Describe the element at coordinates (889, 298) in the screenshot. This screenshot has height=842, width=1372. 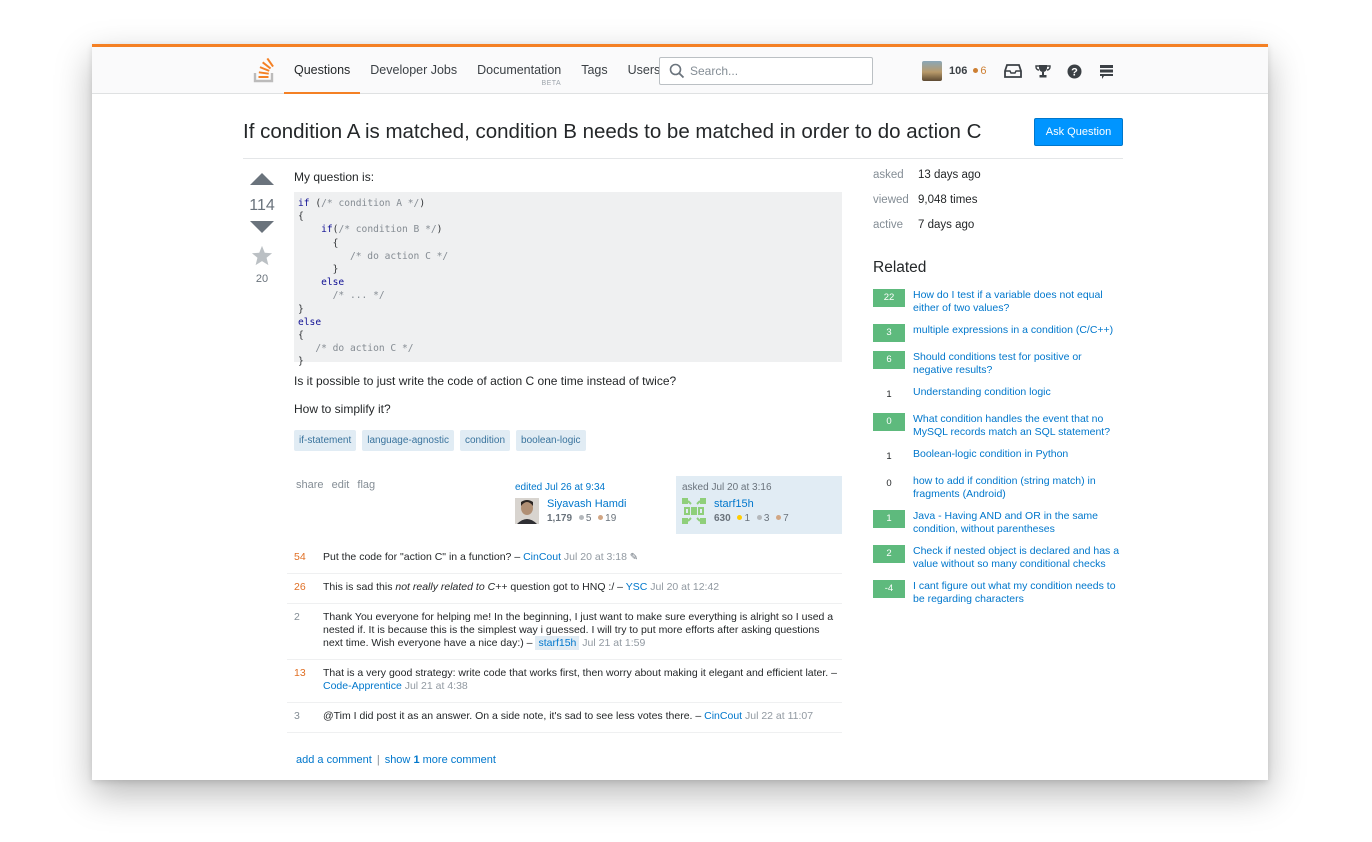
I see `related-score-badge: 22` at that location.